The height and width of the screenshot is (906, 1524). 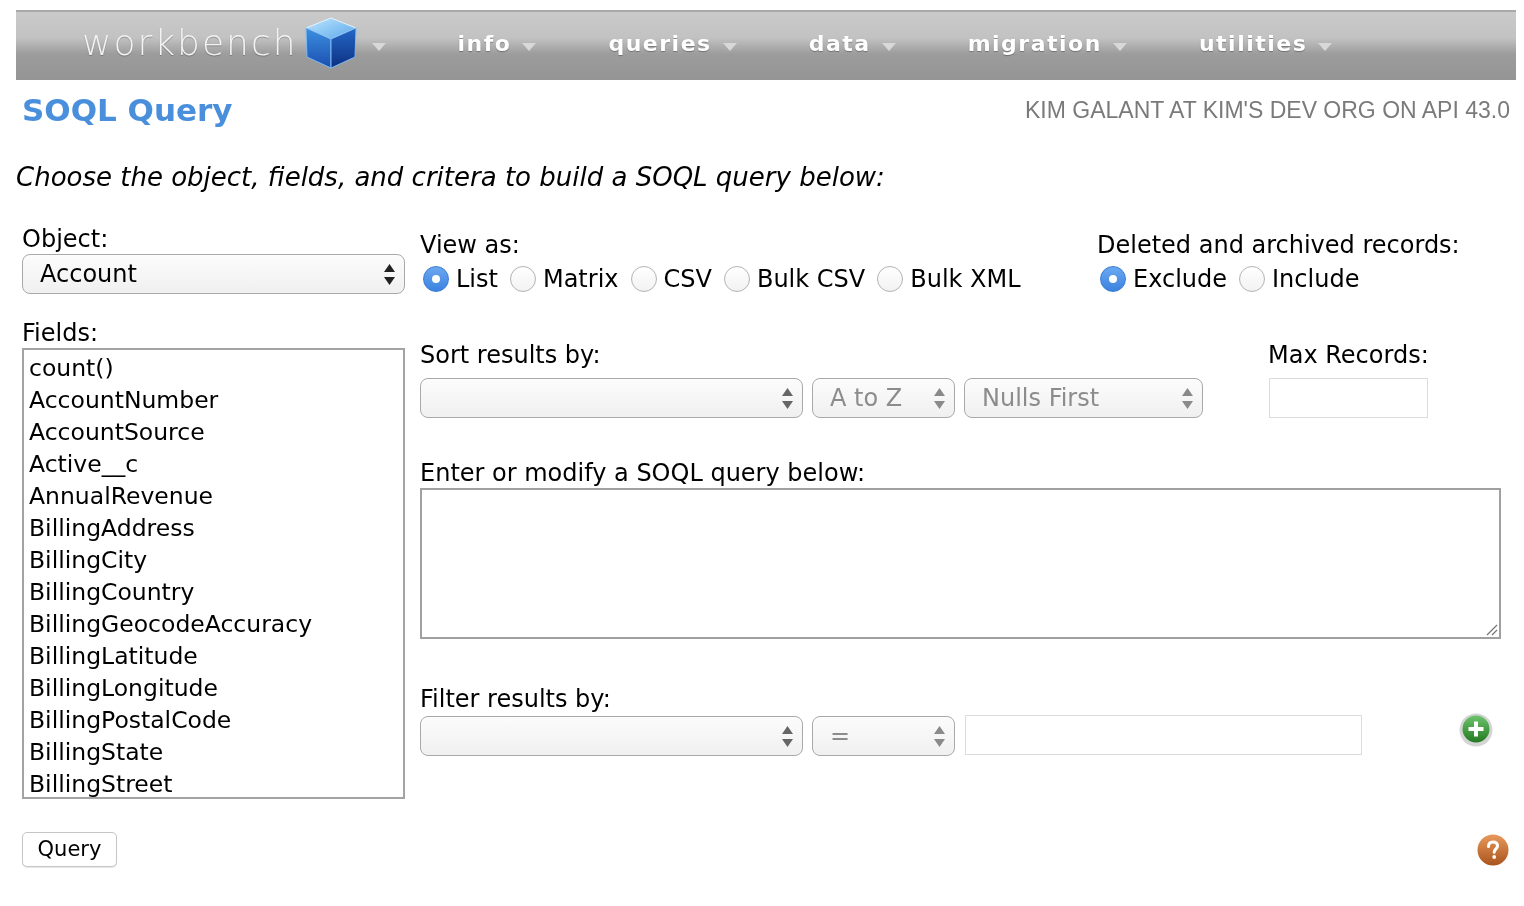 I want to click on field-option: BillingLatitude, so click(x=215, y=656).